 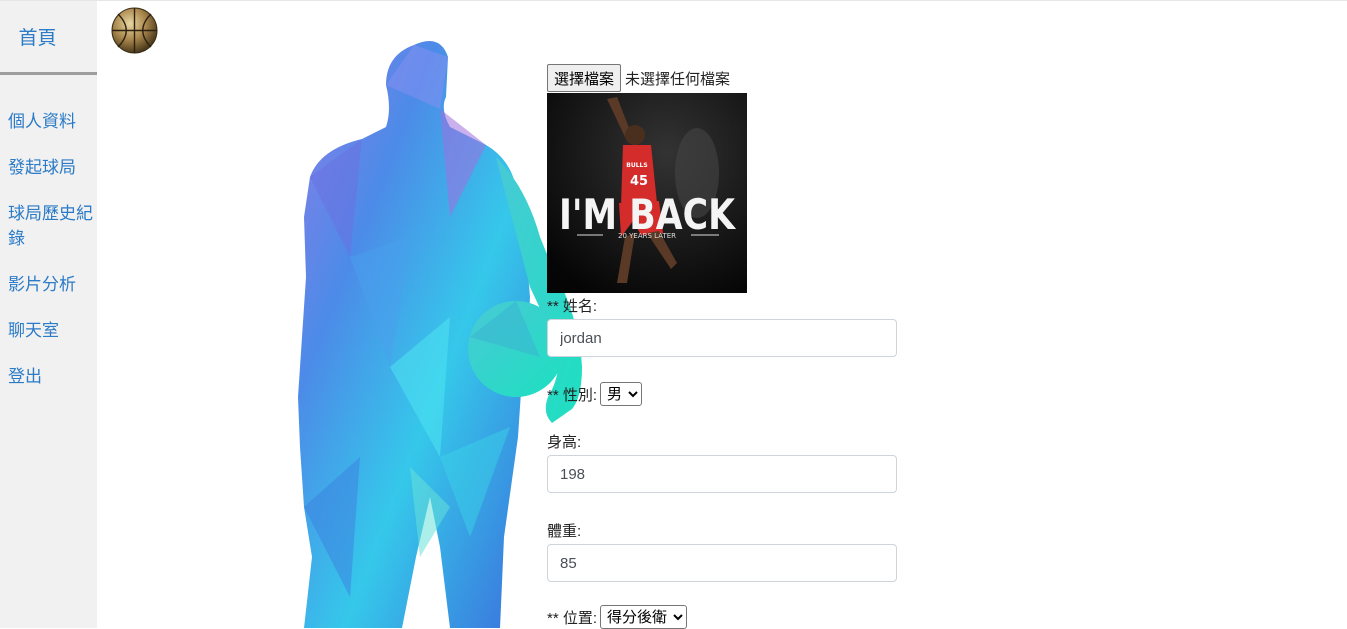 I want to click on position-label: ** 位置:, so click(x=572, y=618).